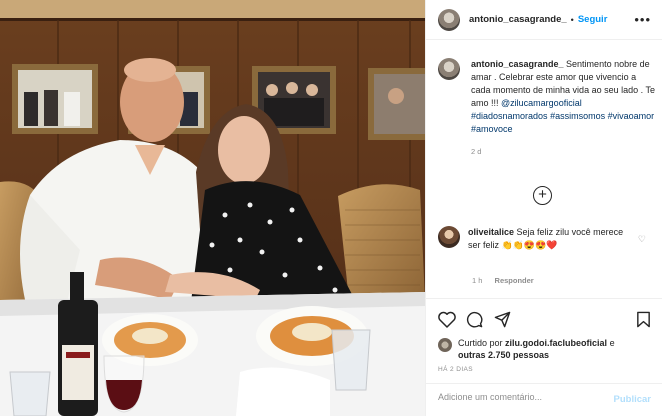  What do you see at coordinates (518, 19) in the screenshot?
I see `author-username: antonio_casagrande_` at bounding box center [518, 19].